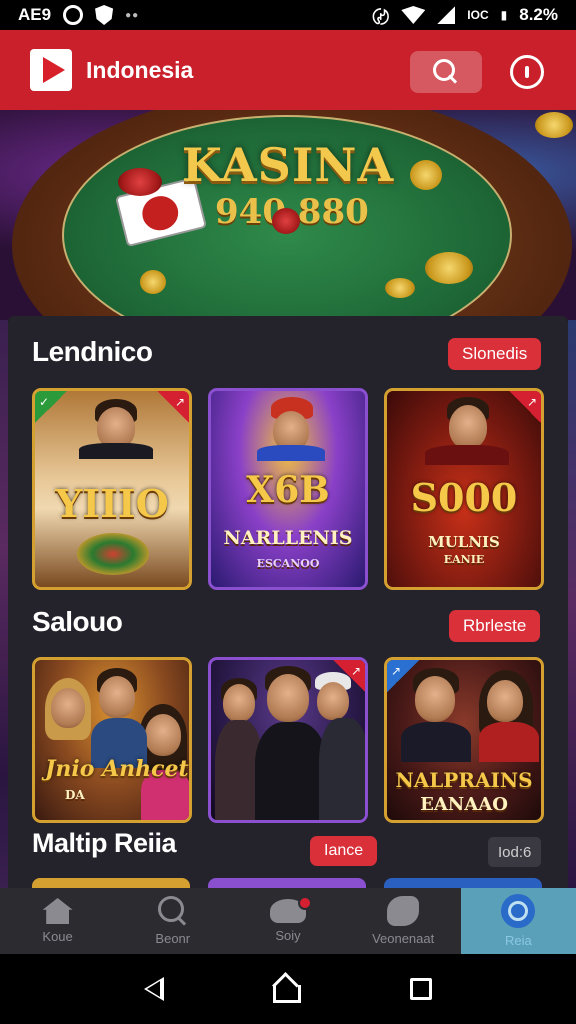  What do you see at coordinates (288, 935) in the screenshot?
I see `nav-label: Soiy` at bounding box center [288, 935].